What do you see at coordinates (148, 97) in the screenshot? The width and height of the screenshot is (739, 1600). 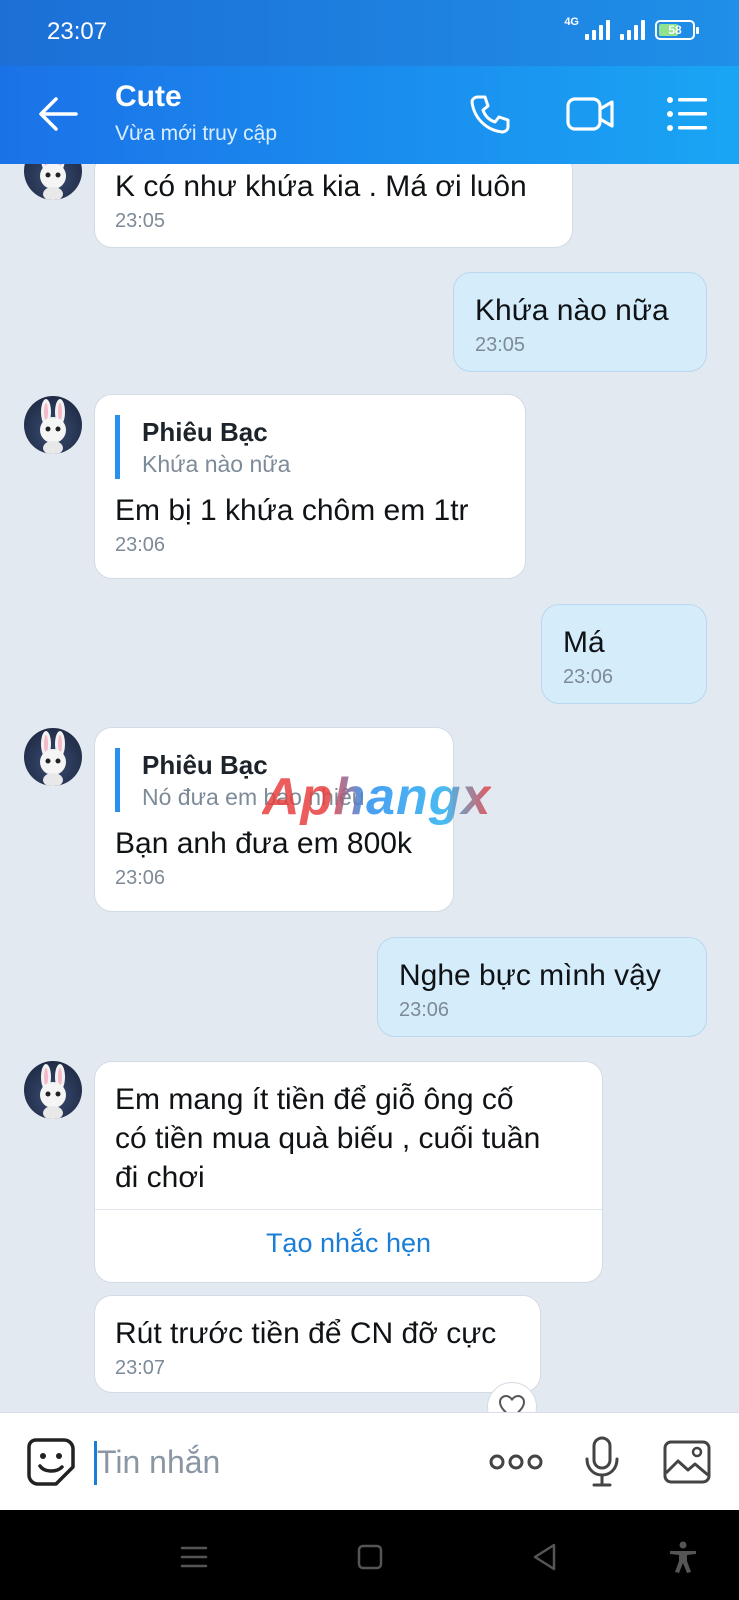 I see `contact-name: Cute` at bounding box center [148, 97].